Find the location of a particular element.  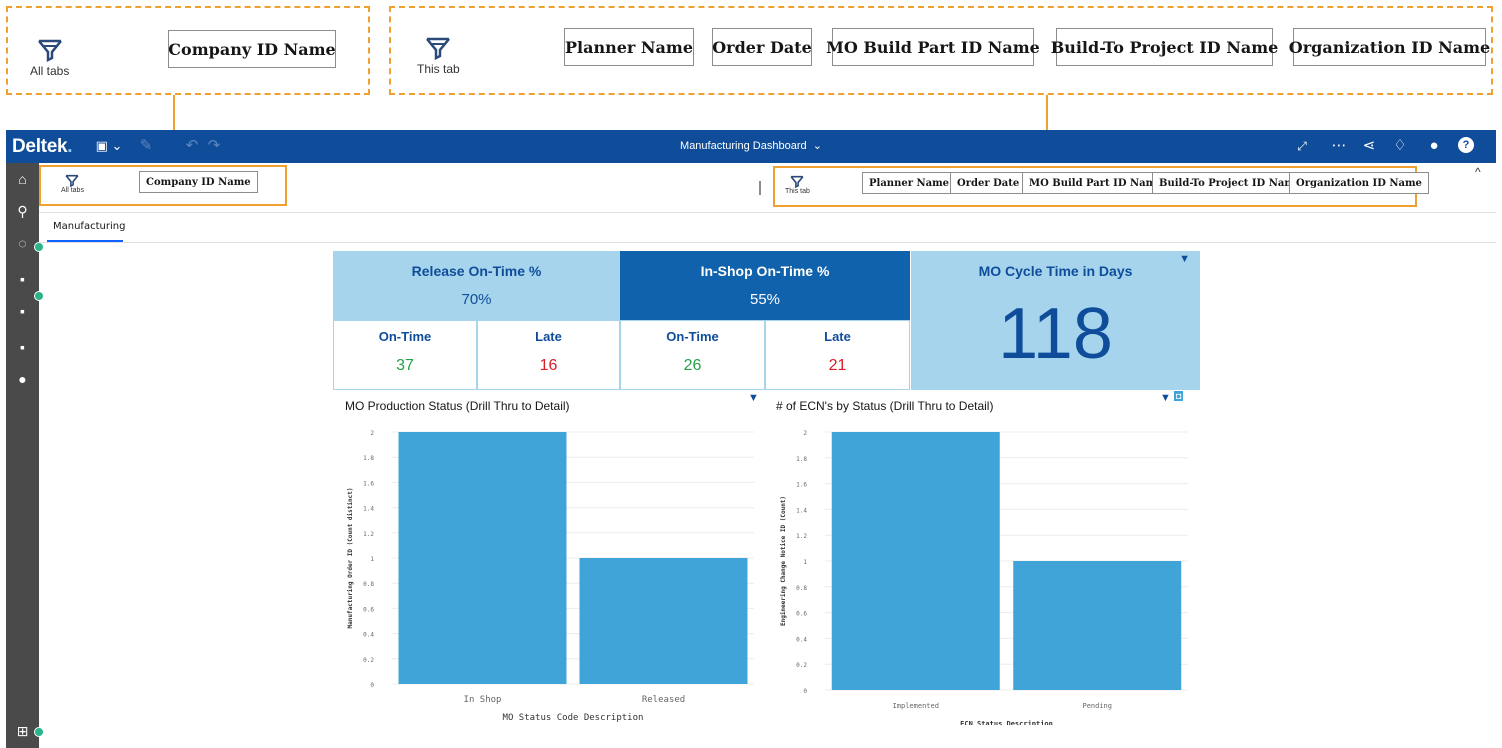

all-tabs-callout: All tabs Company ID Name is located at coordinates (188, 50).